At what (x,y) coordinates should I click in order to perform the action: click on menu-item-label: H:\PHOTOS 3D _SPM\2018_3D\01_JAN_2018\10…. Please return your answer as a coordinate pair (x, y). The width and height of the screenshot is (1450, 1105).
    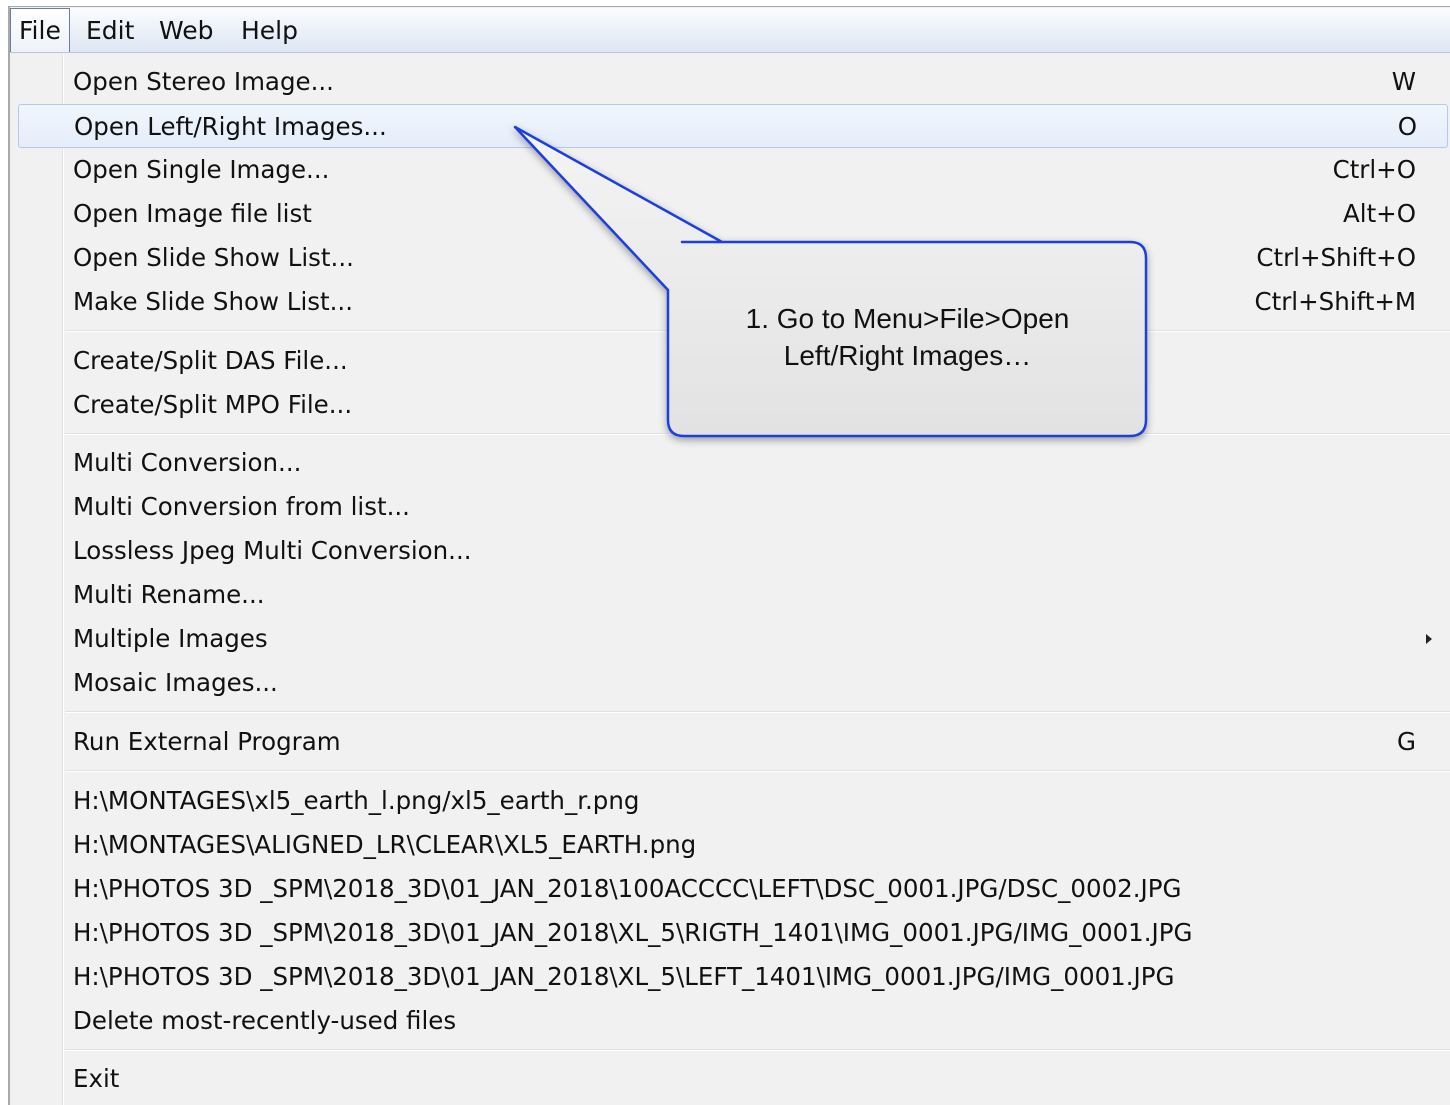
    Looking at the image, I should click on (627, 888).